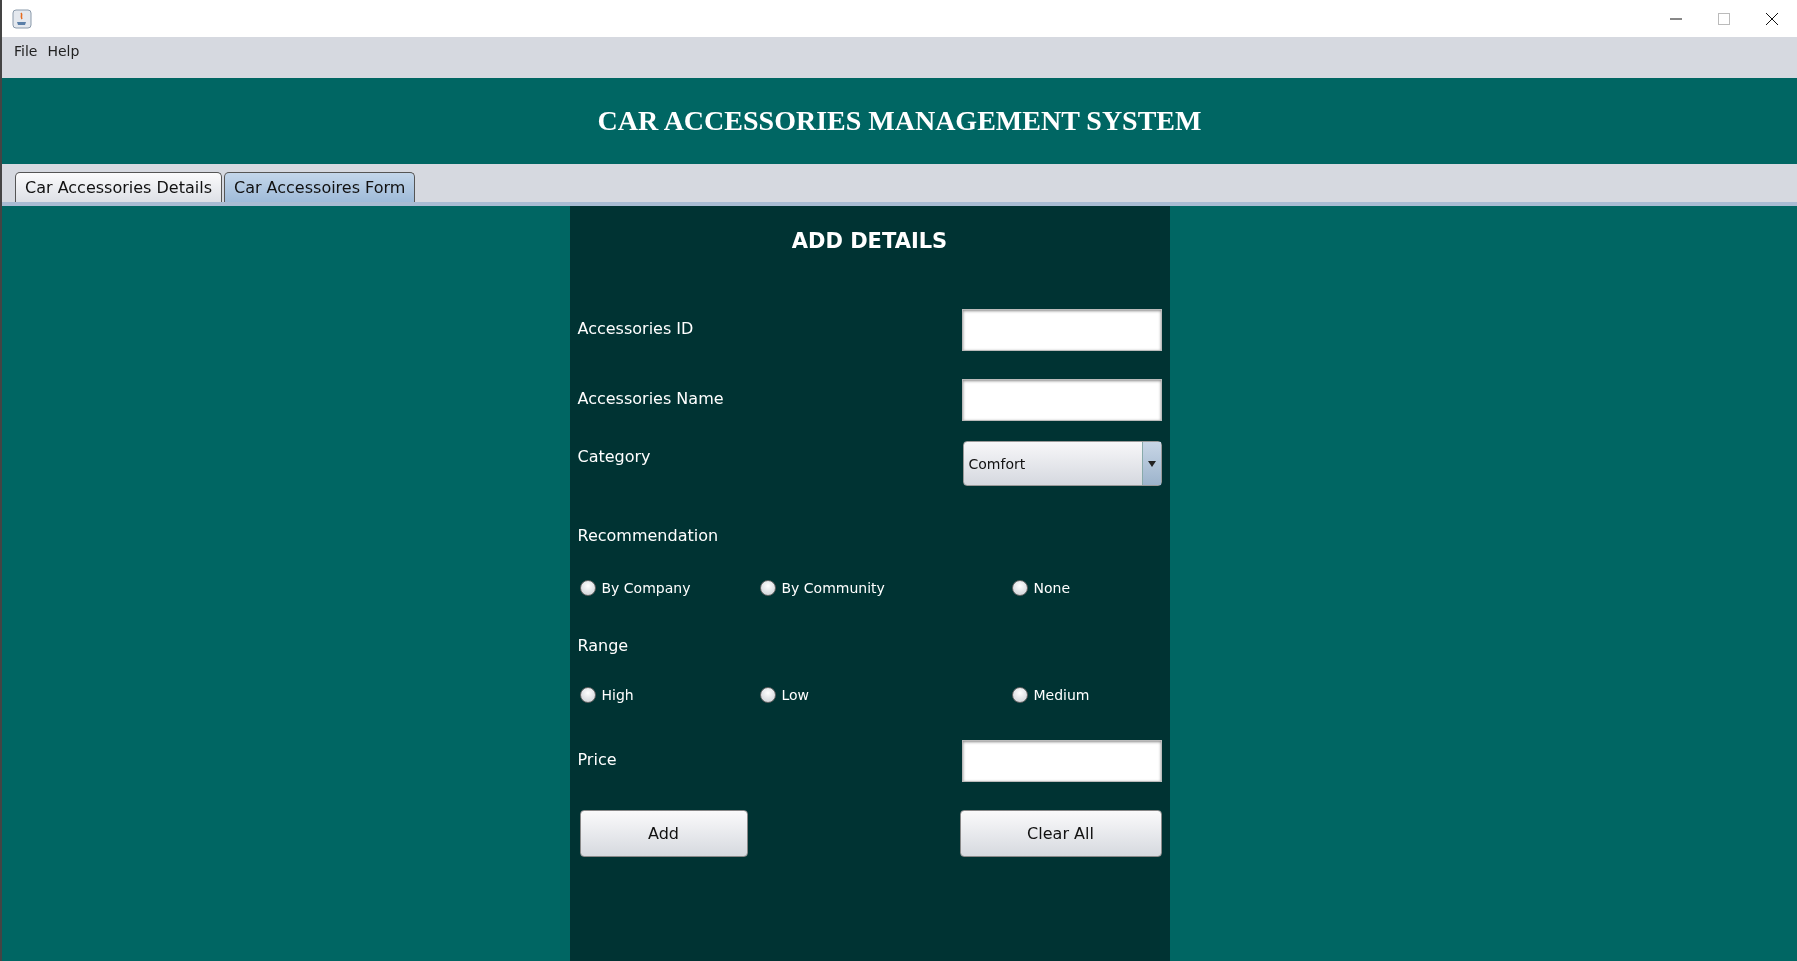  I want to click on field-label: Accessories Name, so click(650, 398).